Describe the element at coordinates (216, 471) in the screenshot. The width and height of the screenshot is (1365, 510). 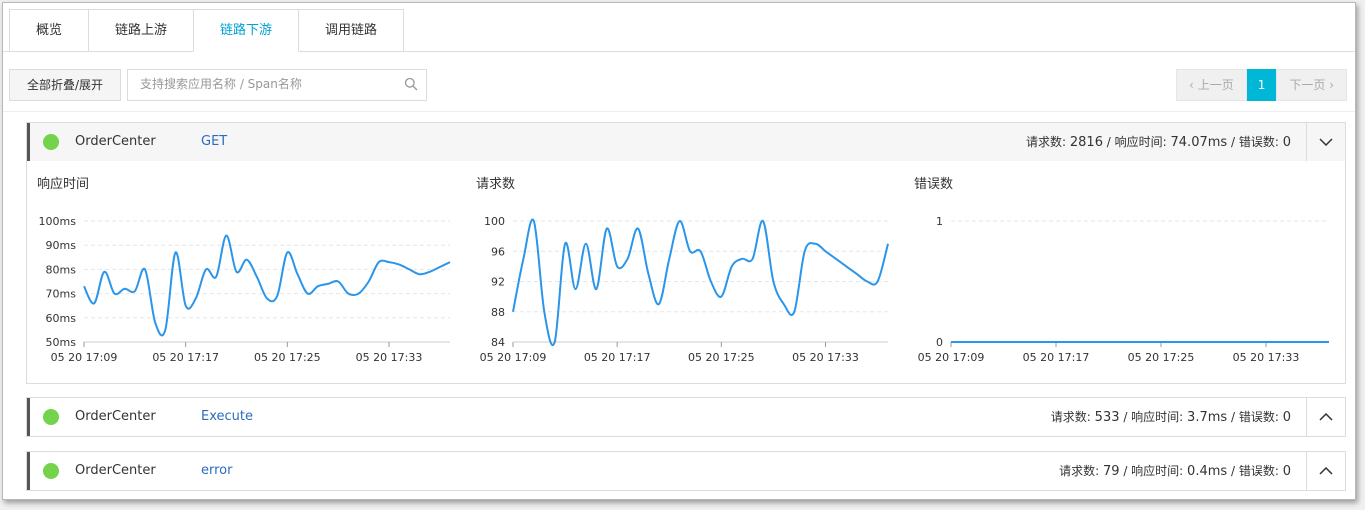
I see `span-name: error` at that location.